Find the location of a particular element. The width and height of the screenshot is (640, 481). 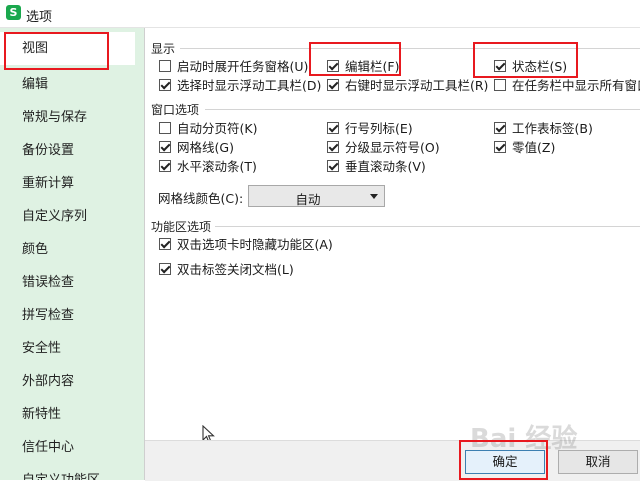

sidebar-item-color: 颜色 is located at coordinates (67, 249).